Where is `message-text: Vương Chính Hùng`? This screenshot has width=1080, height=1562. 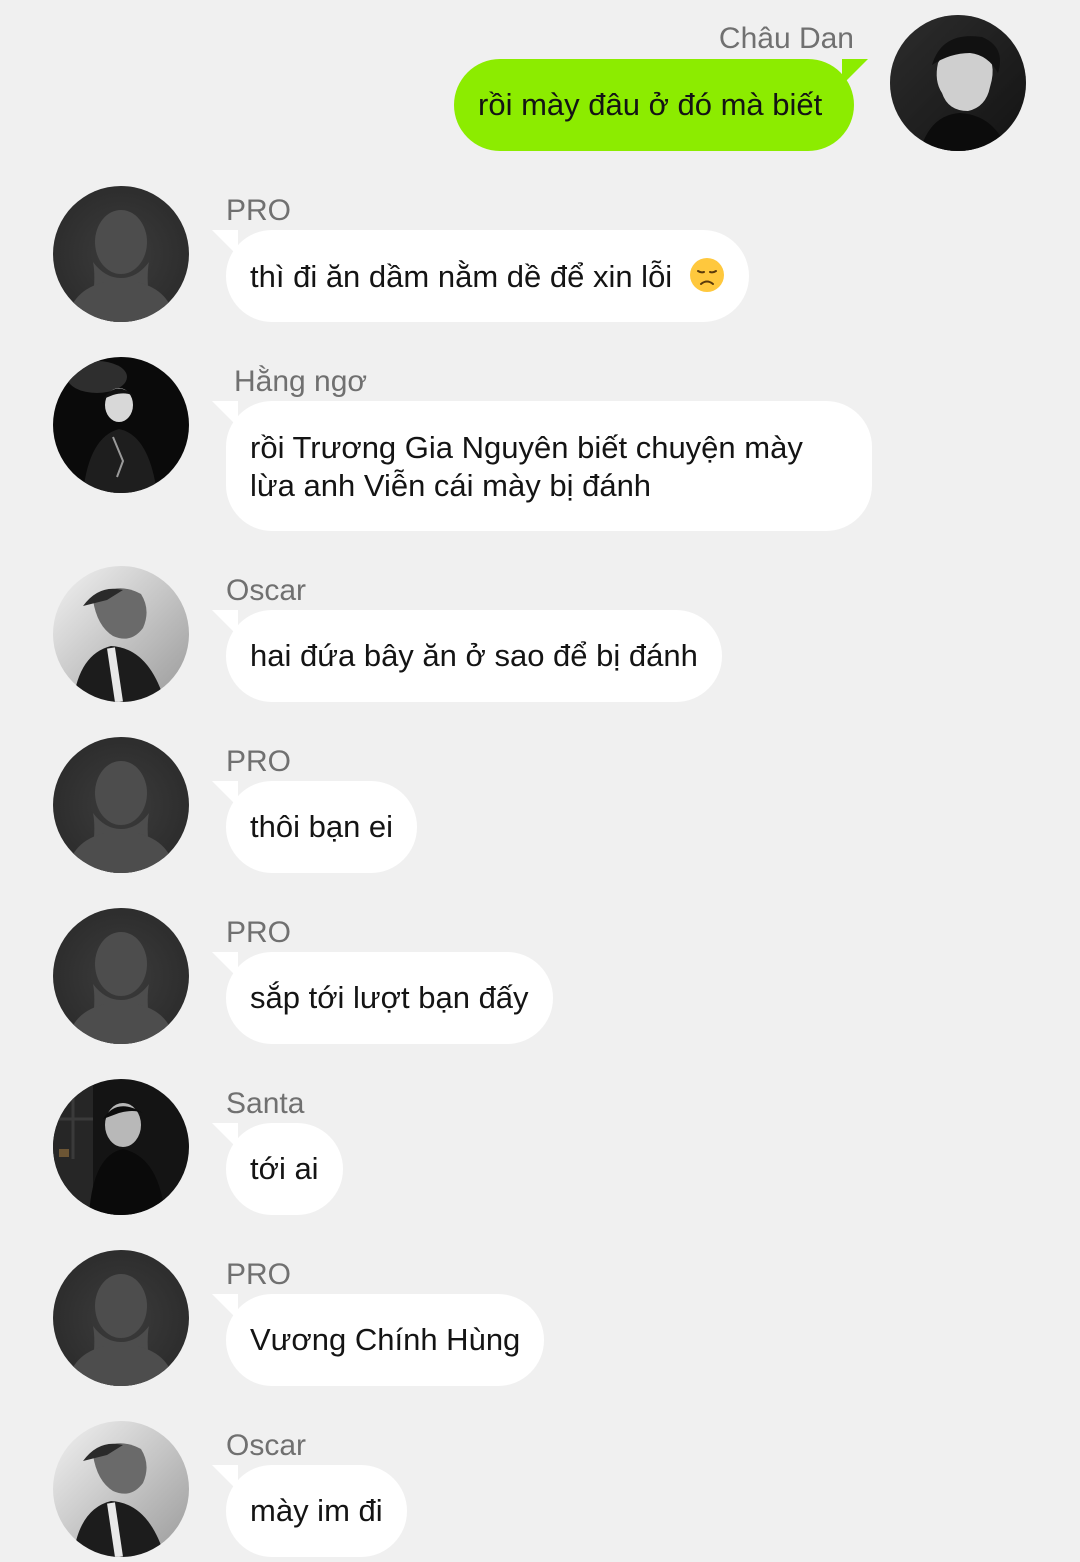 message-text: Vương Chính Hùng is located at coordinates (385, 1339).